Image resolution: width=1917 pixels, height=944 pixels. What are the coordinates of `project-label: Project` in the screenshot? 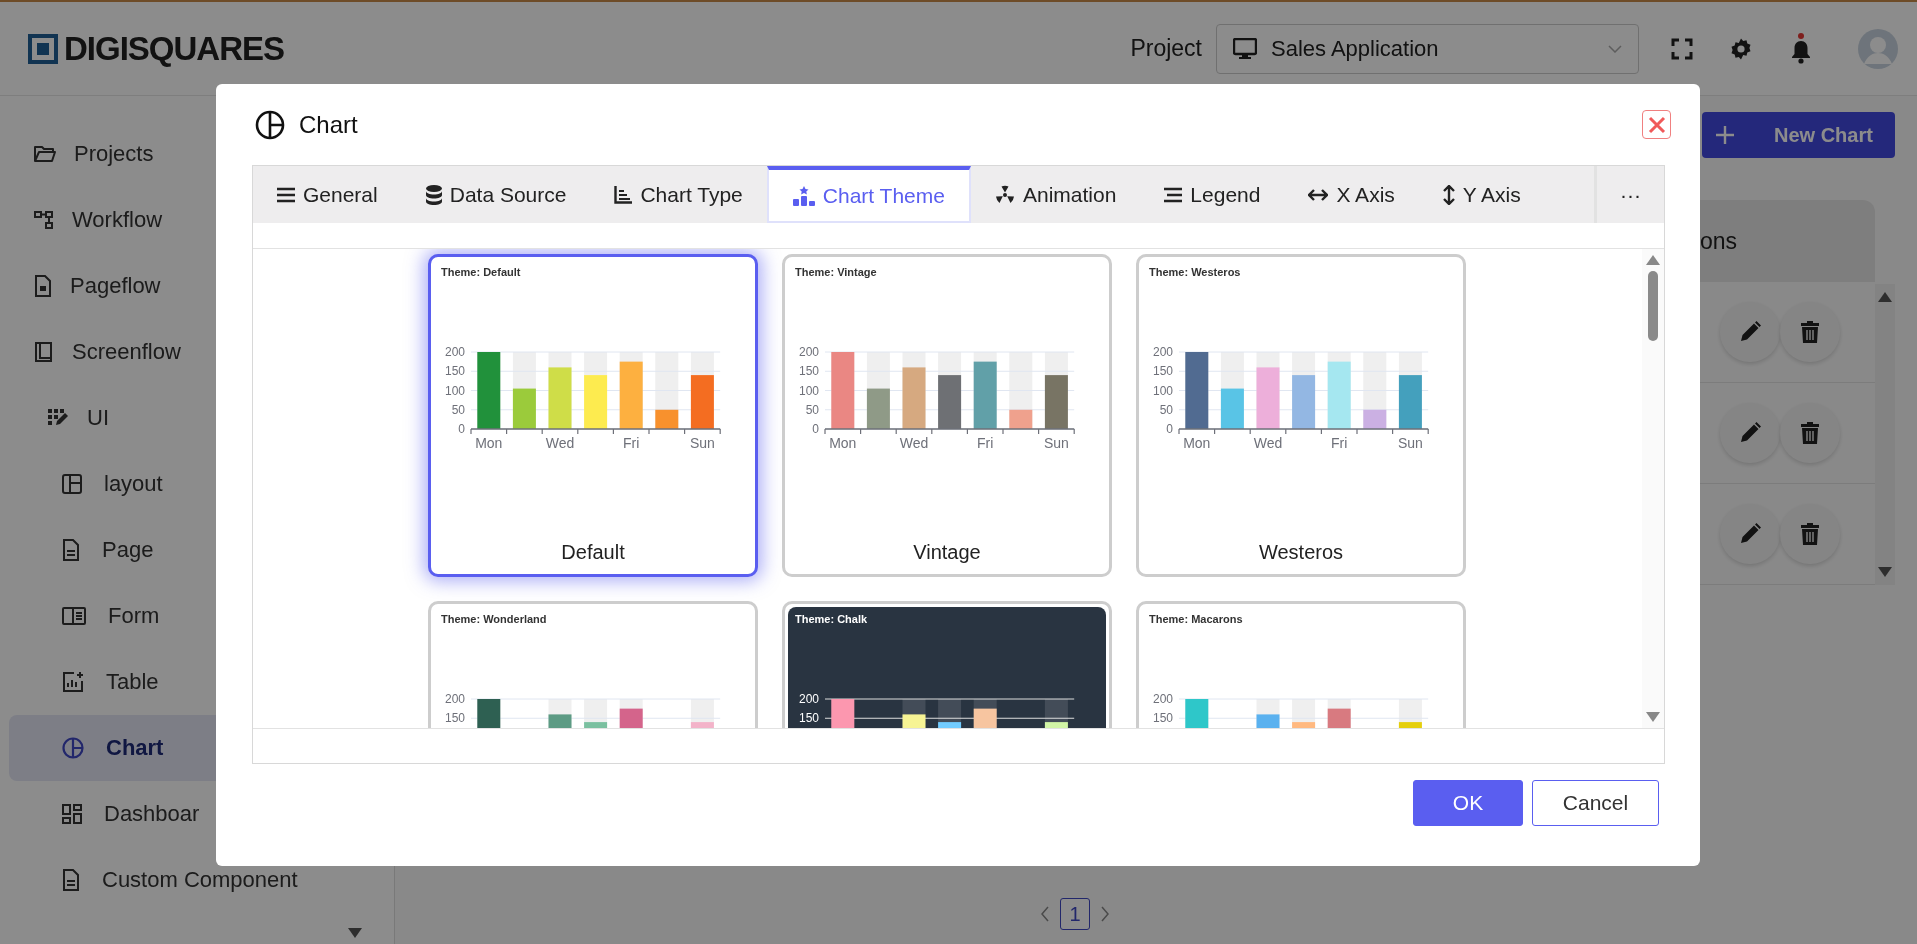 It's located at (1166, 48).